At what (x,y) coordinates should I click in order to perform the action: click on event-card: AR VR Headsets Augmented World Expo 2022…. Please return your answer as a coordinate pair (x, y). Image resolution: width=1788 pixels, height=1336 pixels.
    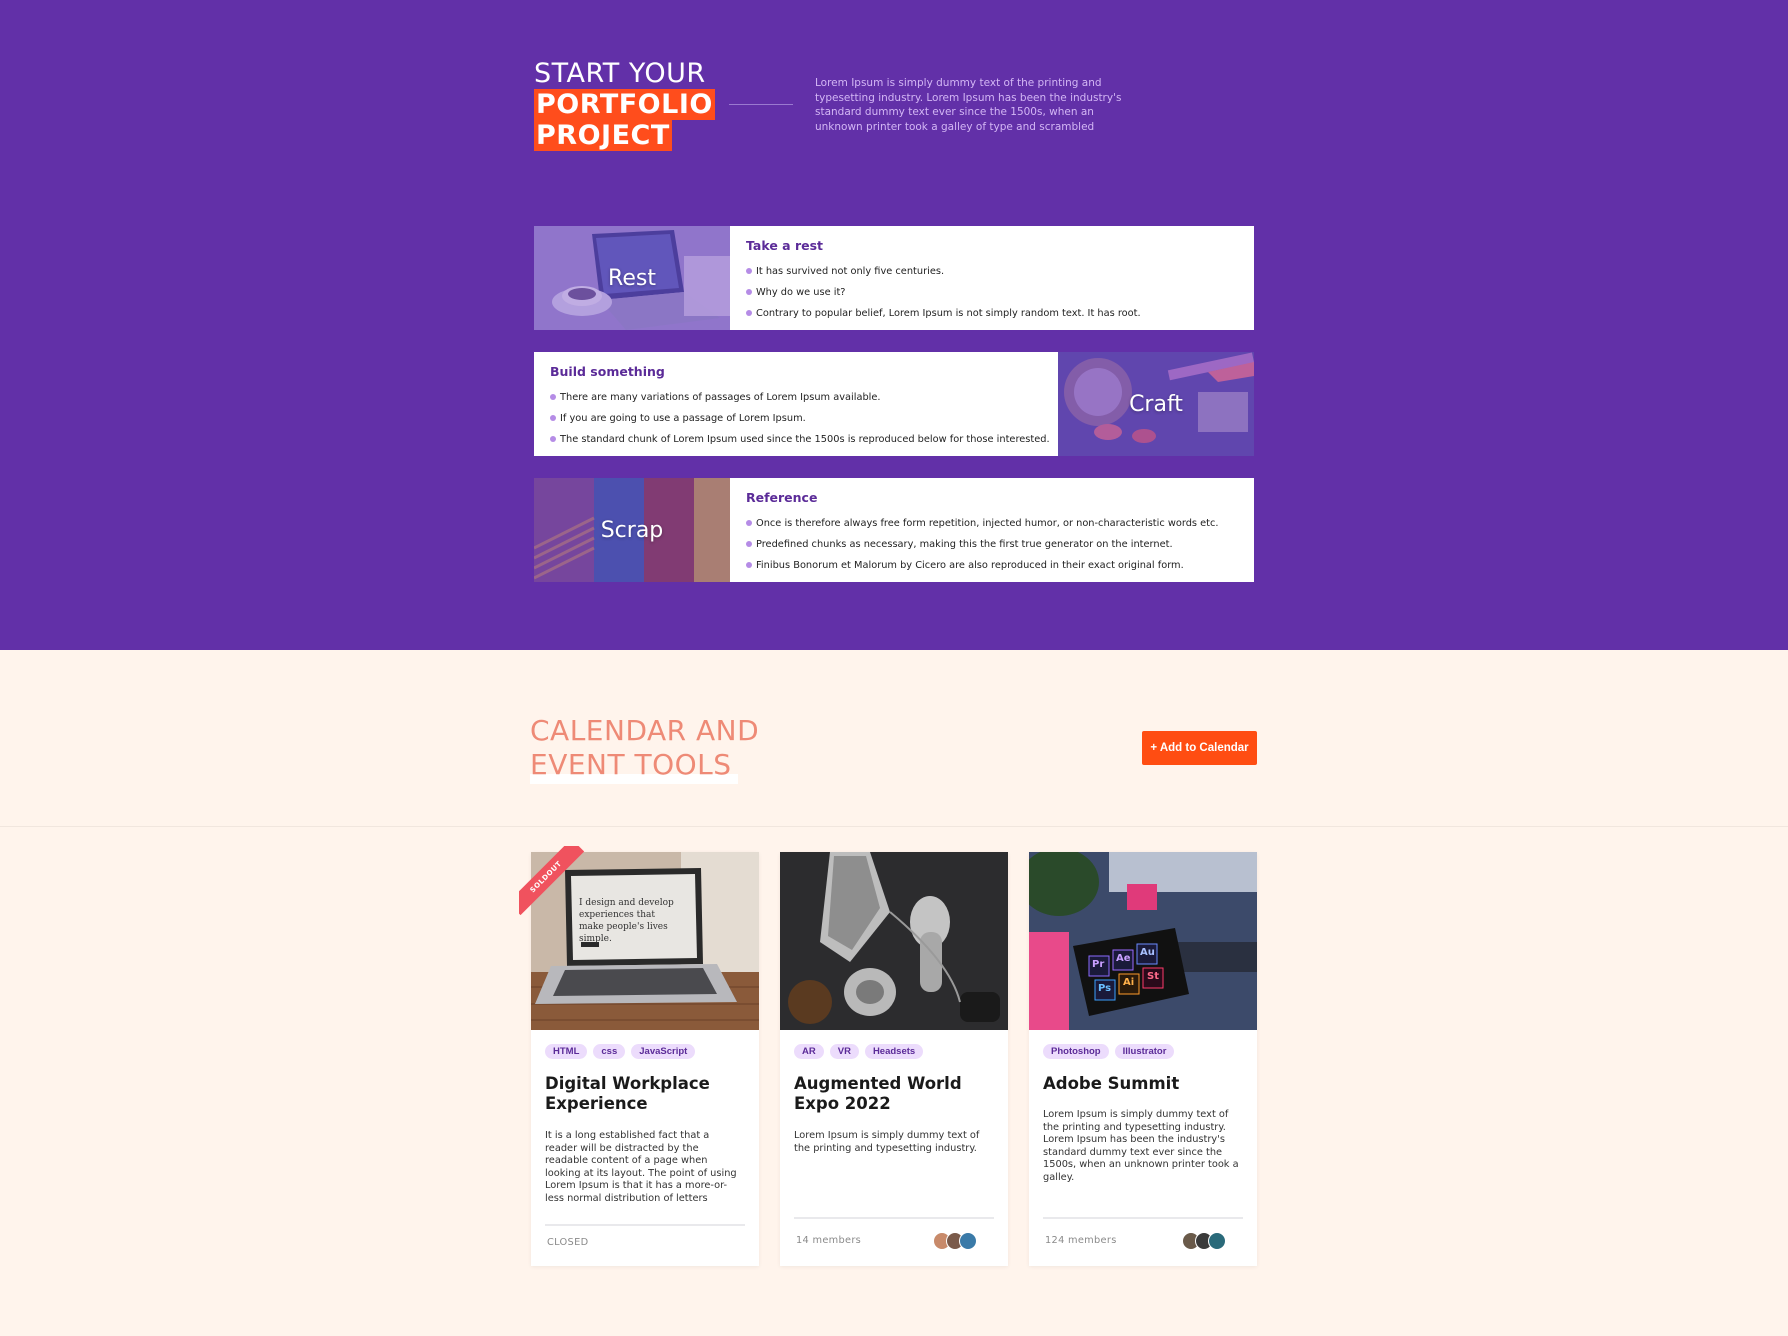
    Looking at the image, I should click on (894, 1059).